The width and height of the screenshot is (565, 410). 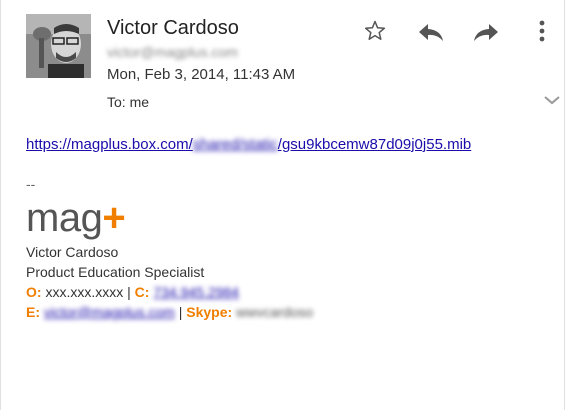 What do you see at coordinates (34, 292) in the screenshot?
I see `office-label: O:` at bounding box center [34, 292].